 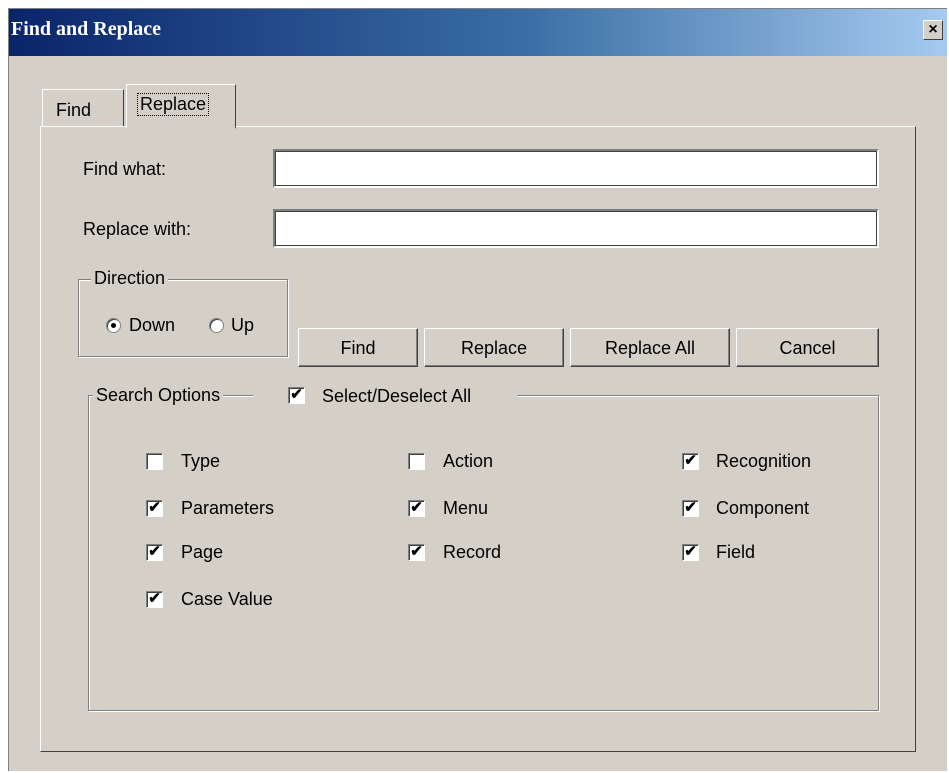 What do you see at coordinates (416, 461) in the screenshot?
I see `action-checkbox` at bounding box center [416, 461].